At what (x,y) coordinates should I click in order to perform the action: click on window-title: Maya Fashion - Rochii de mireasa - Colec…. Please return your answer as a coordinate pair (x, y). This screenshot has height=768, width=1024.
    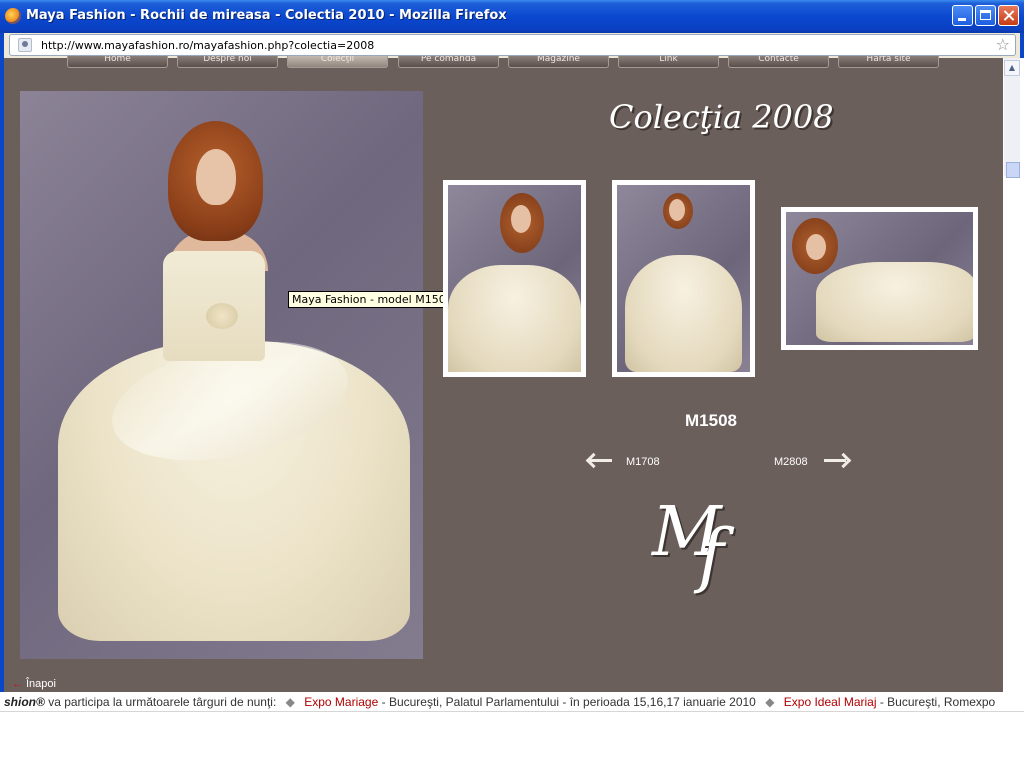
    Looking at the image, I should click on (266, 15).